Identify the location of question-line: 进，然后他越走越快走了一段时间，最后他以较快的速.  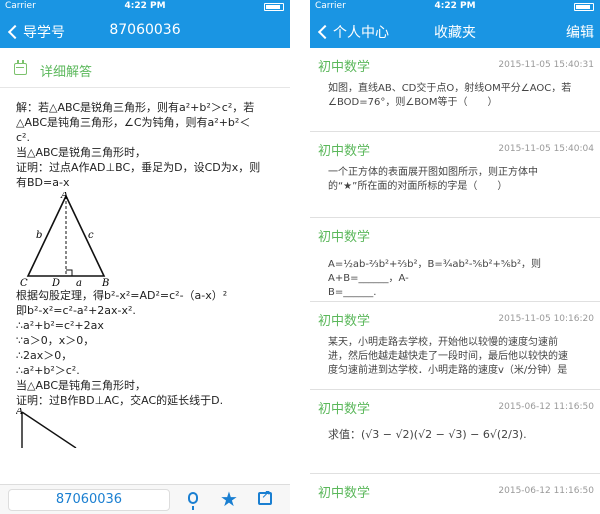
(448, 356).